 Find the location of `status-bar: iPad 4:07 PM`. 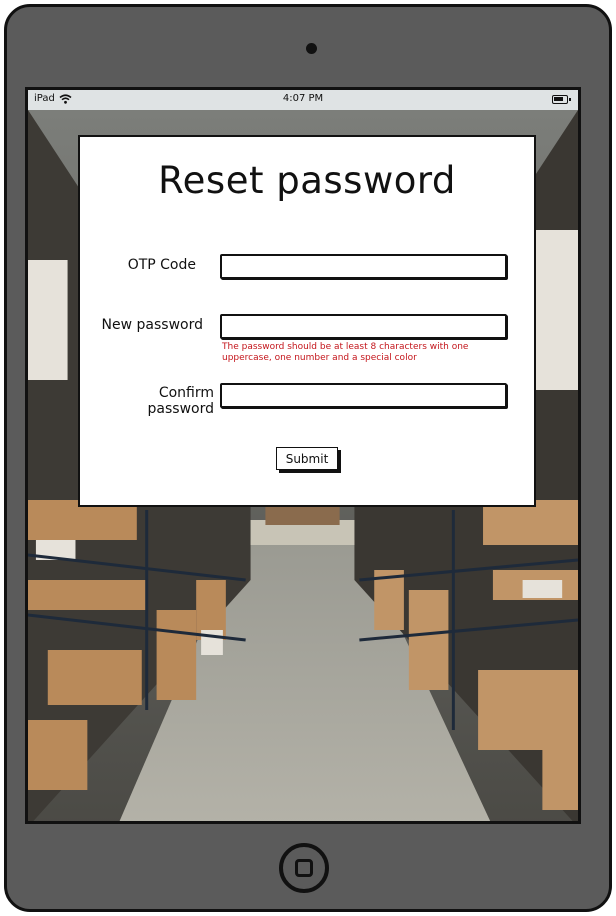

status-bar: iPad 4:07 PM is located at coordinates (303, 100).